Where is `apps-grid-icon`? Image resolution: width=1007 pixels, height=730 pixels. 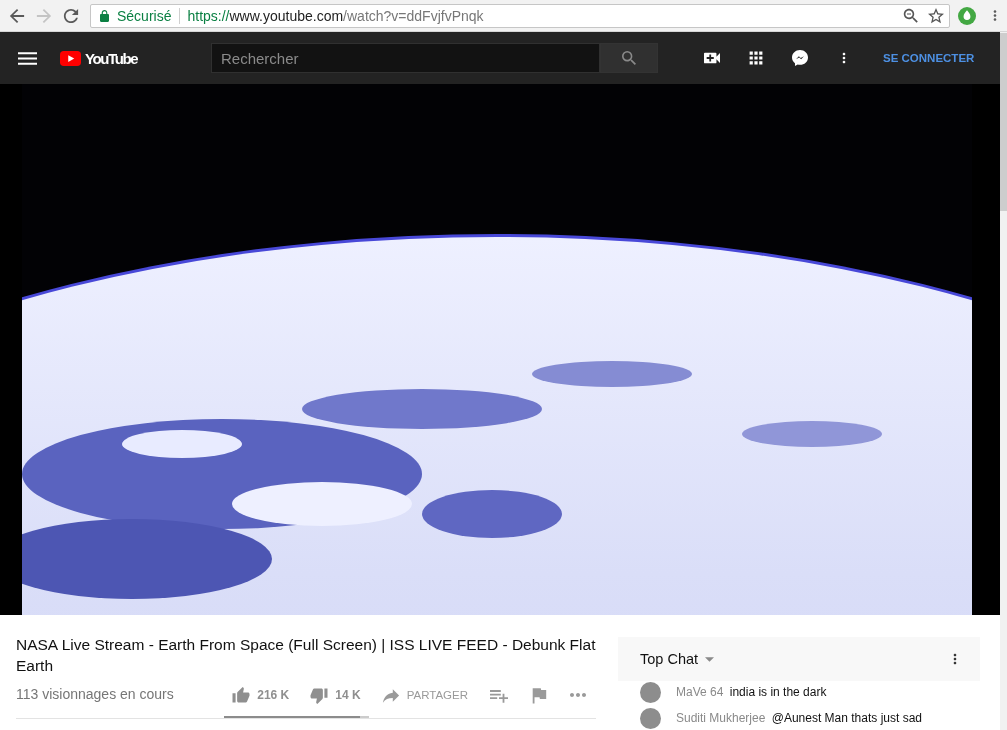 apps-grid-icon is located at coordinates (756, 58).